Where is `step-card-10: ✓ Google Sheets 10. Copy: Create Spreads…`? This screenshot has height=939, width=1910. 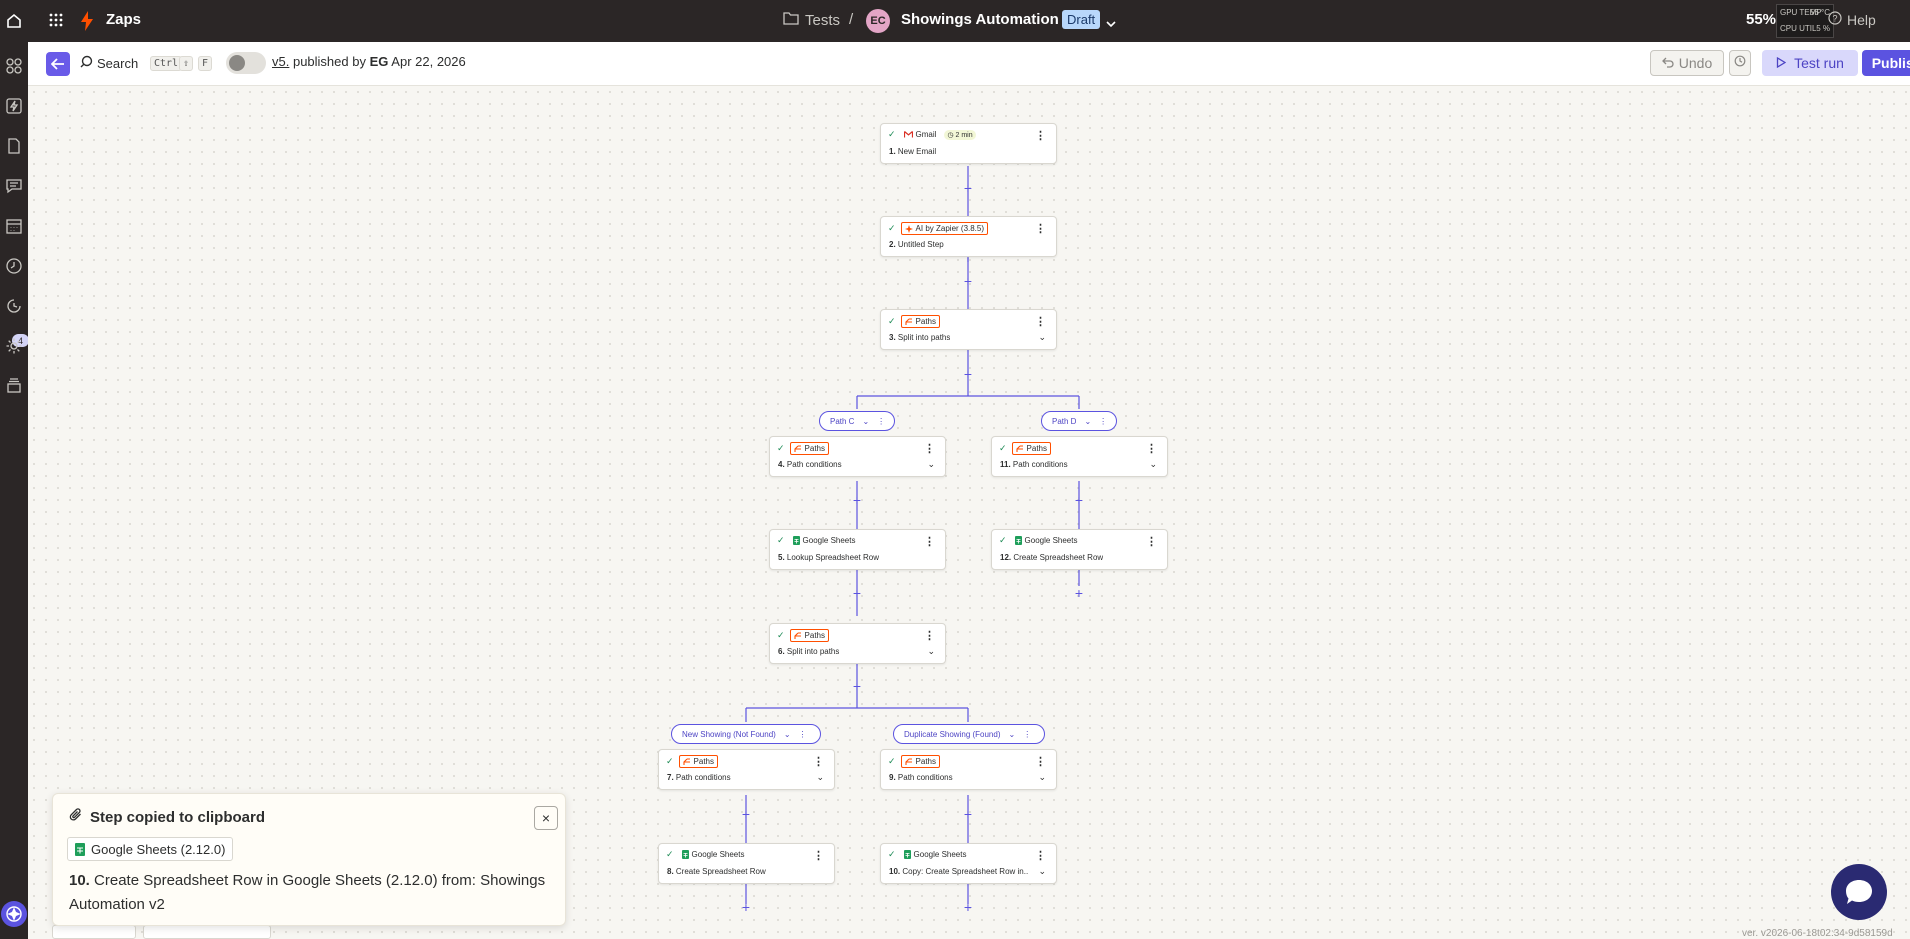 step-card-10: ✓ Google Sheets 10. Copy: Create Spreads… is located at coordinates (968, 863).